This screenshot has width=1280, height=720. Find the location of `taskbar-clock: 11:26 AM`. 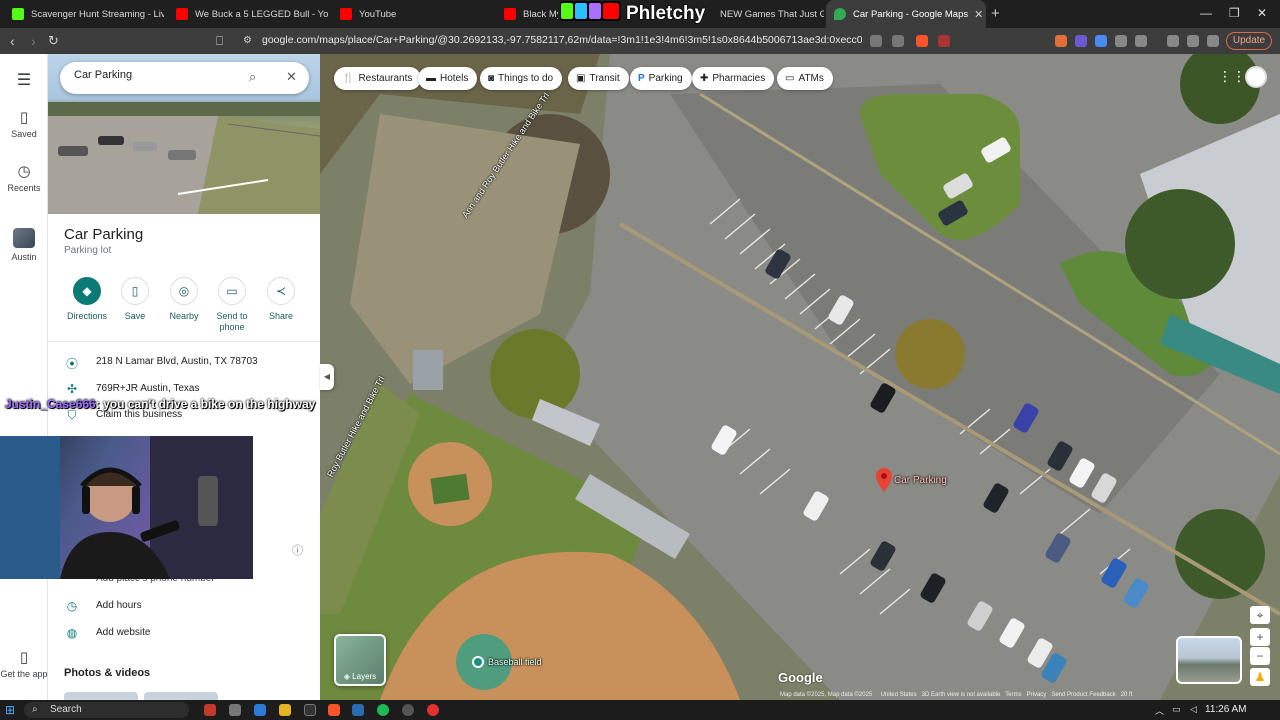

taskbar-clock: 11:26 AM is located at coordinates (1226, 709).